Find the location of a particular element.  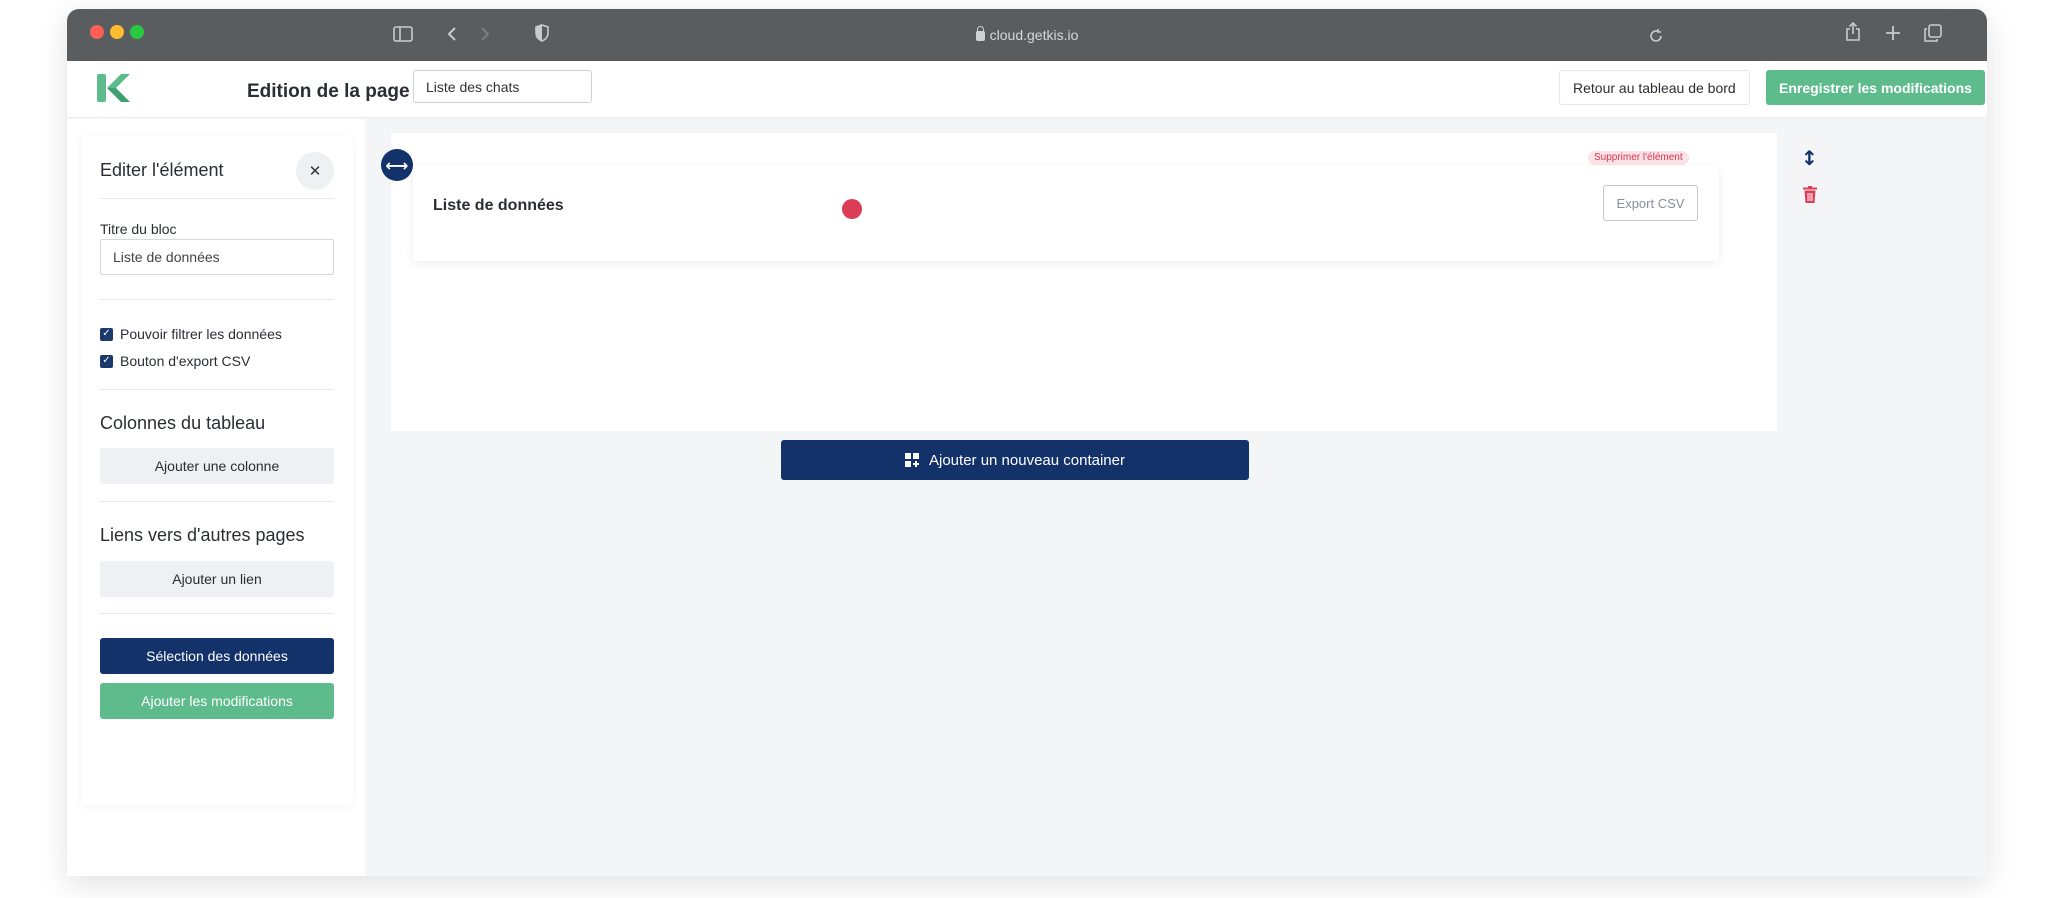

delete-element-badge: Supprimer l'élément is located at coordinates (1638, 158).